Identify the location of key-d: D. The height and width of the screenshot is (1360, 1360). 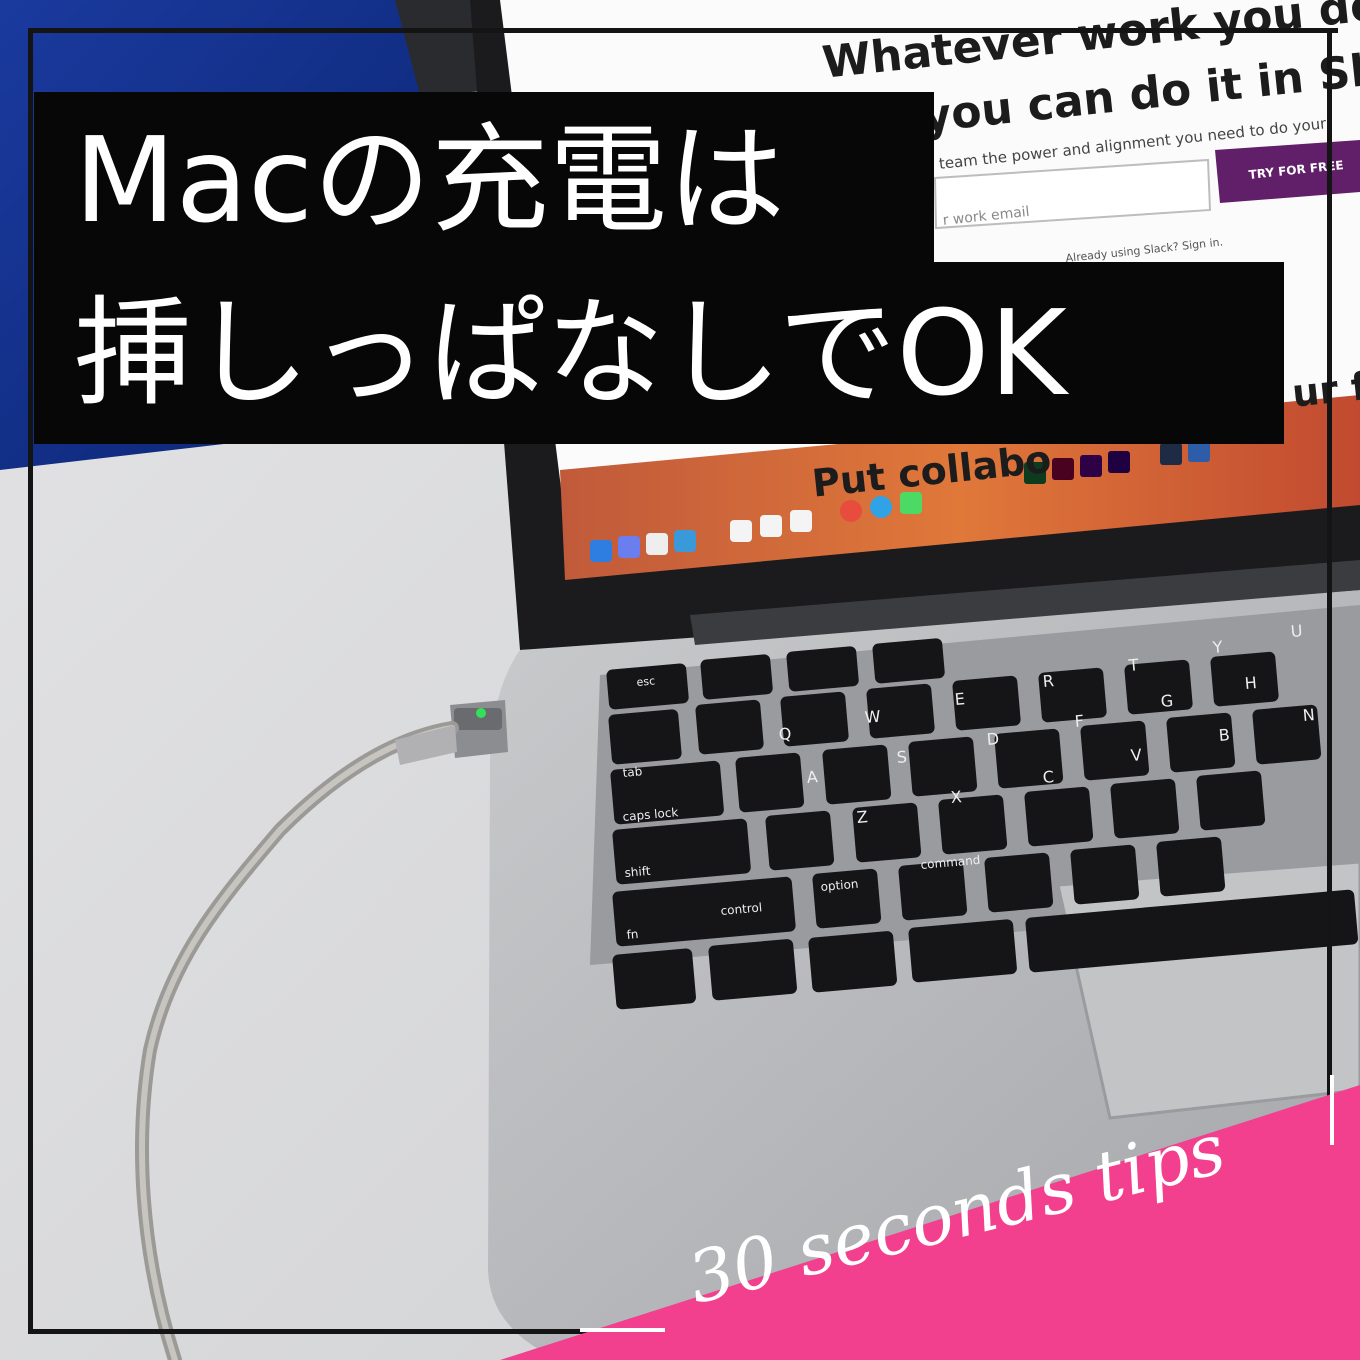
(993, 738).